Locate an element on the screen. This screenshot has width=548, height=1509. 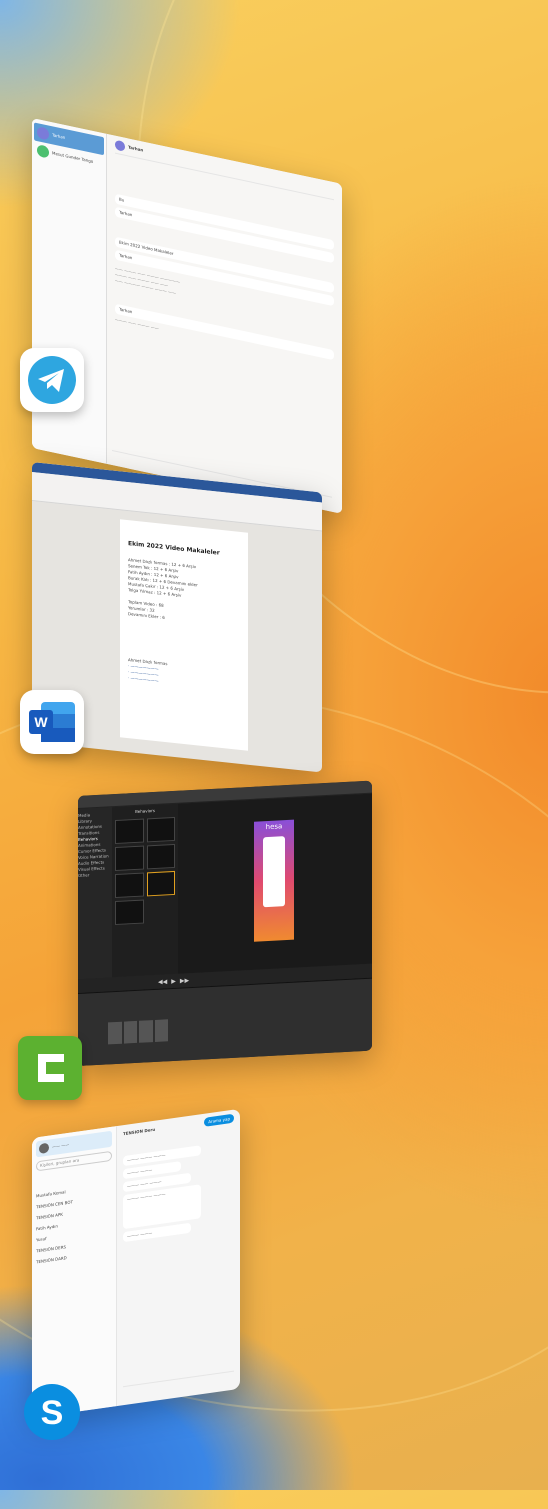
video-preview: hesa is located at coordinates (274, 880).